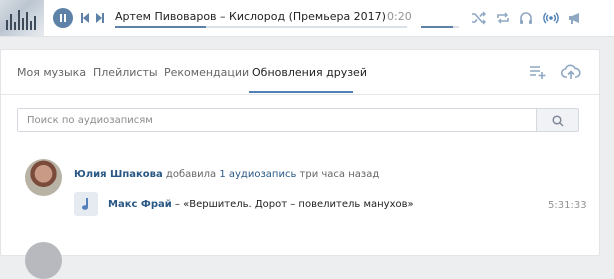  I want to click on music-note-icon, so click(86, 204).